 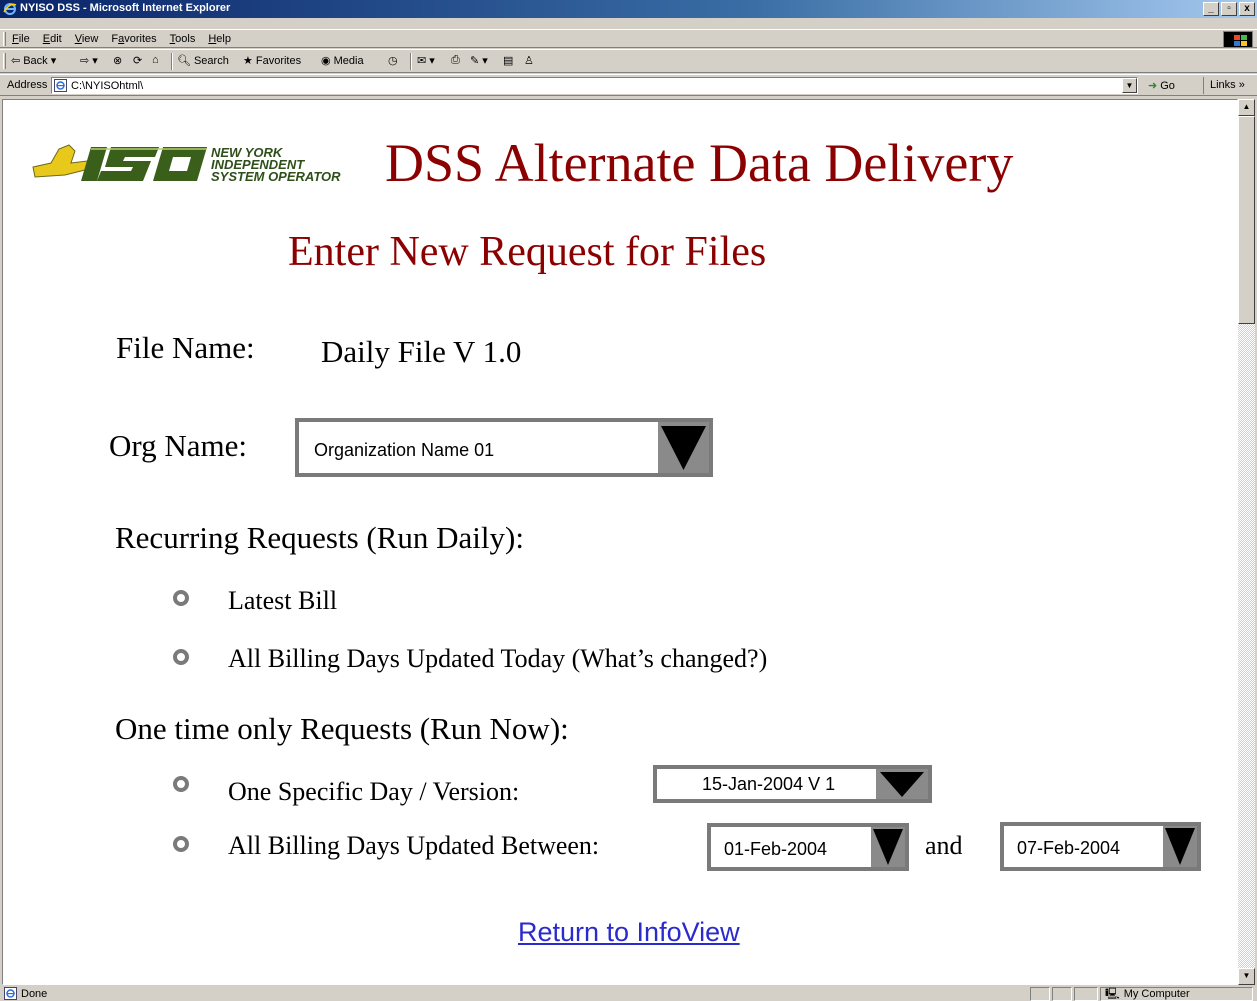 I want to click on specific-day-dropdown-button, so click(x=902, y=784).